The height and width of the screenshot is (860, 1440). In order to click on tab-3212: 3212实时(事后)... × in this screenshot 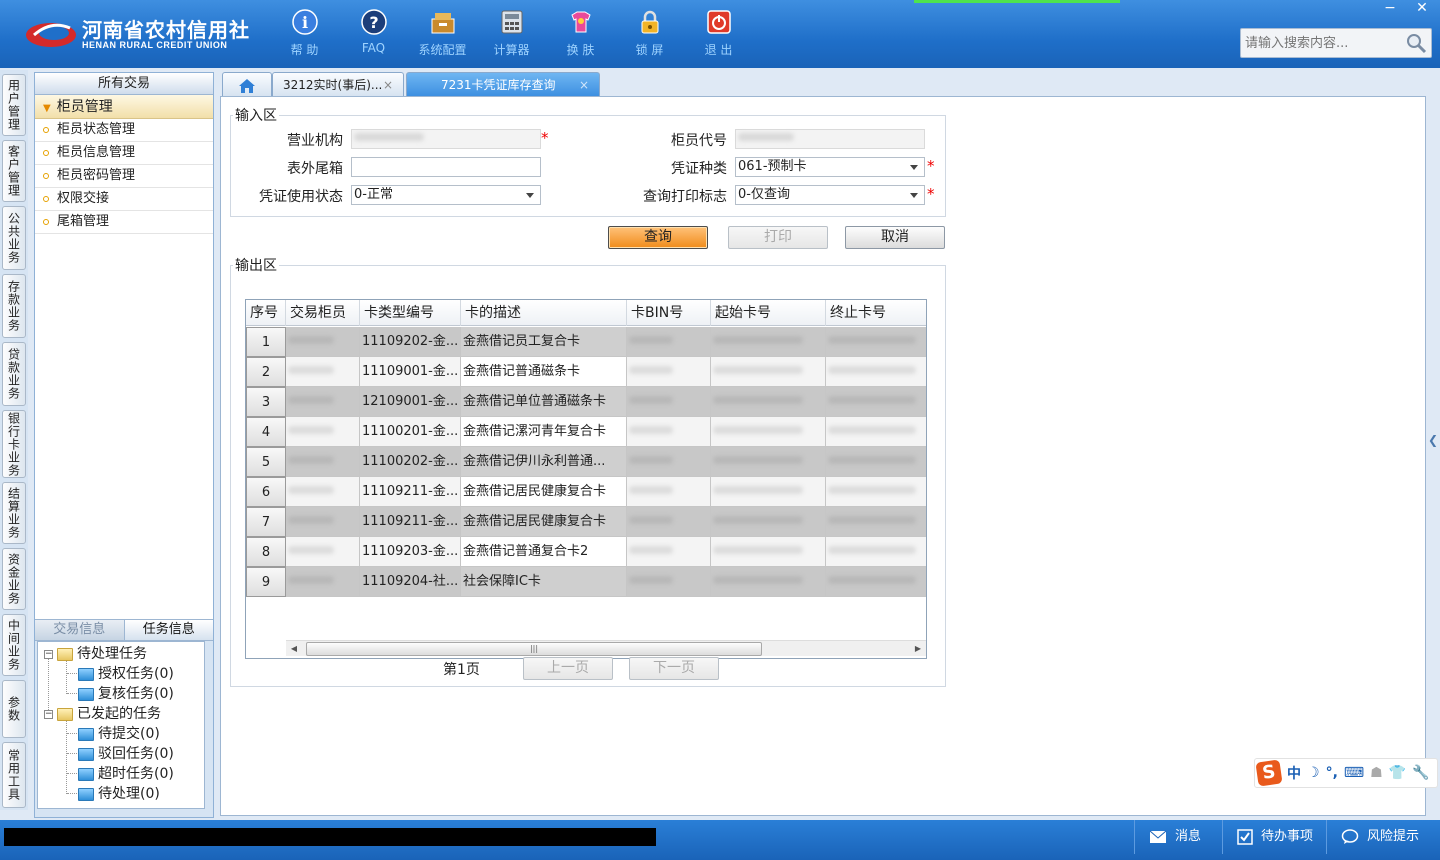, I will do `click(338, 84)`.